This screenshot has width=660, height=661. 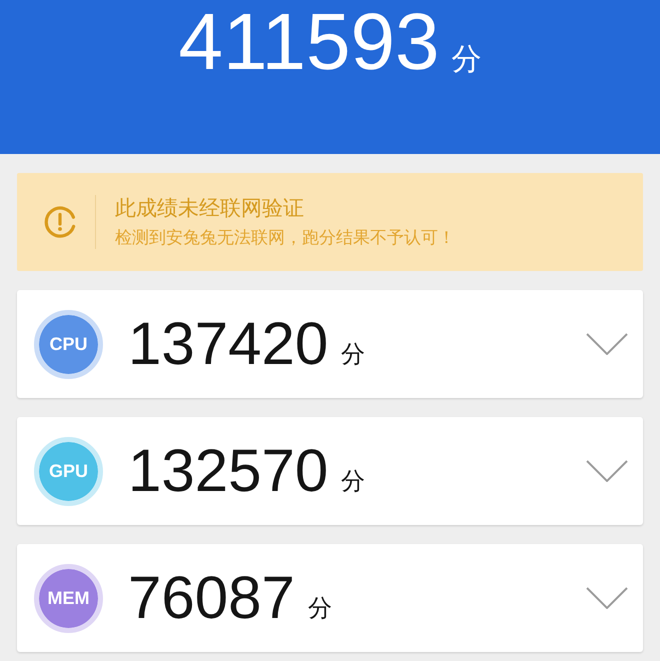 I want to click on category-score: 137420, so click(x=228, y=344).